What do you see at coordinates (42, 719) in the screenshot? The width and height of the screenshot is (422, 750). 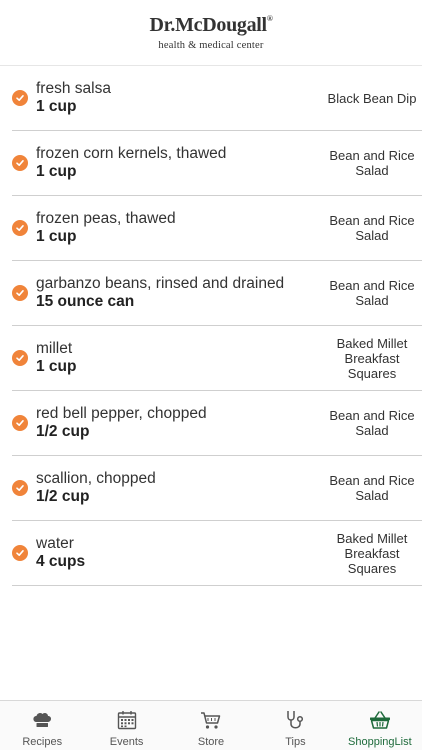 I see `chef-hat-icon` at bounding box center [42, 719].